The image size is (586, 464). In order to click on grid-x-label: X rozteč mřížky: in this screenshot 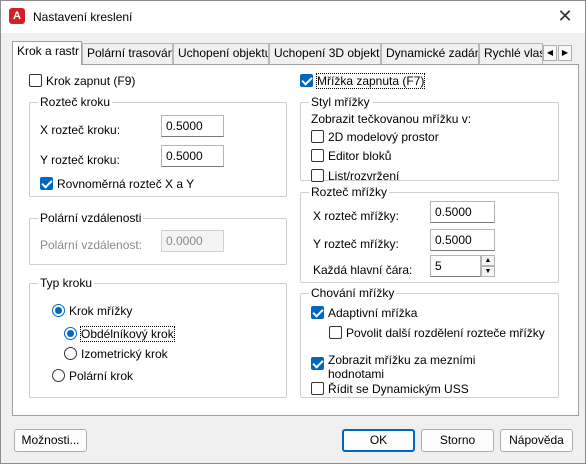, I will do `click(356, 216)`.